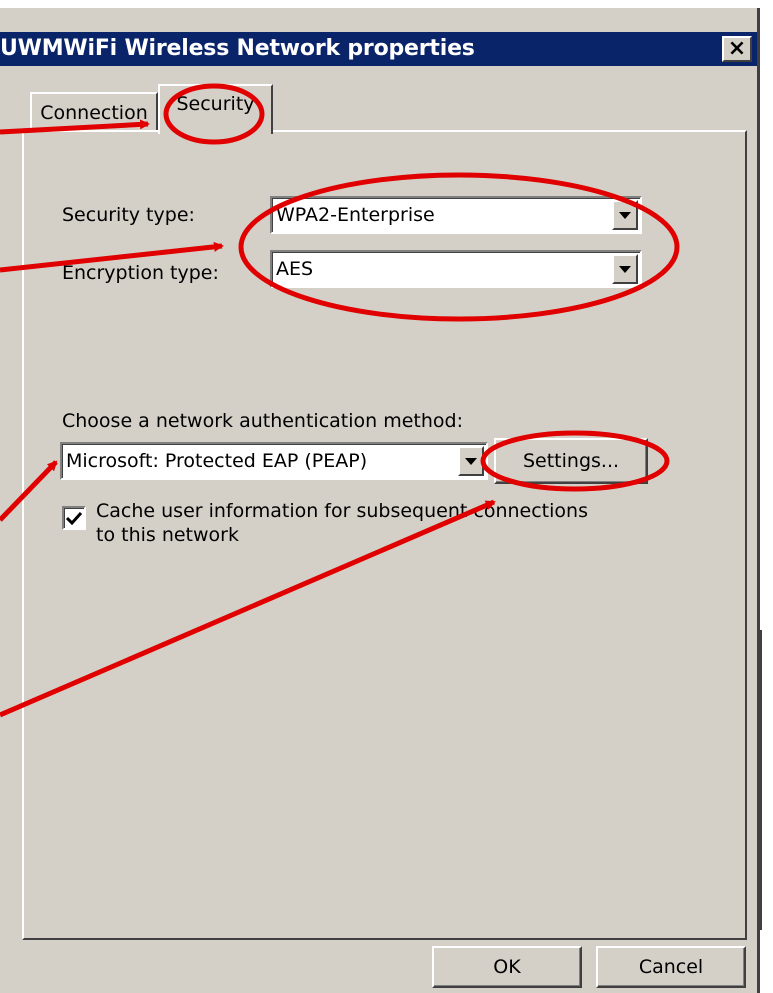 This screenshot has height=993, width=773. I want to click on close-button: ×, so click(737, 49).